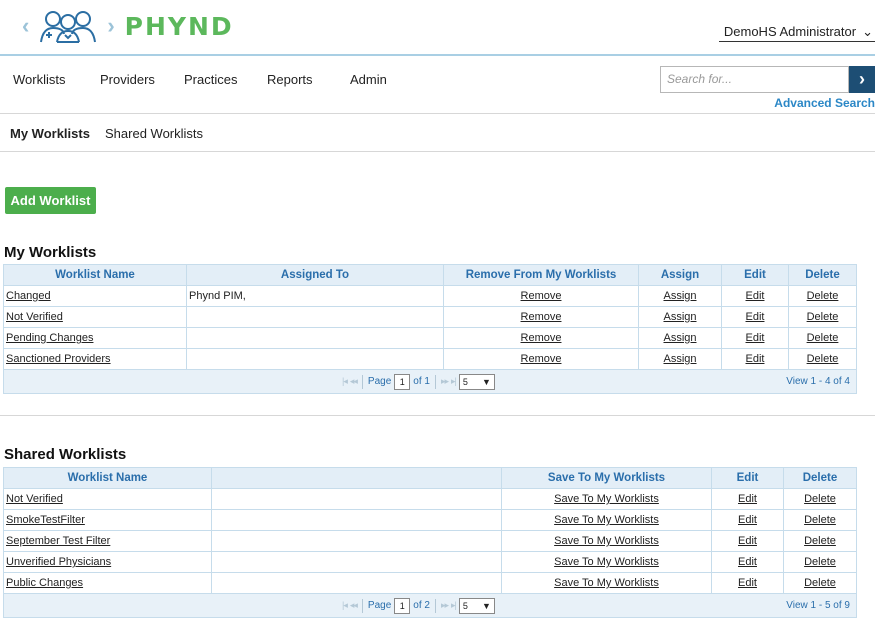  I want to click on column-header: Remove From My Worklists, so click(541, 275).